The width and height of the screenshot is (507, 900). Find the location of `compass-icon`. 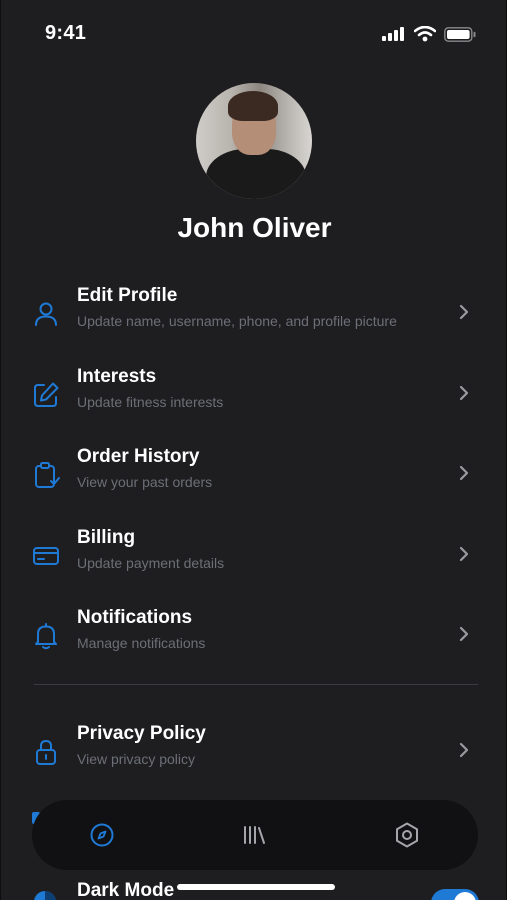

compass-icon is located at coordinates (102, 835).